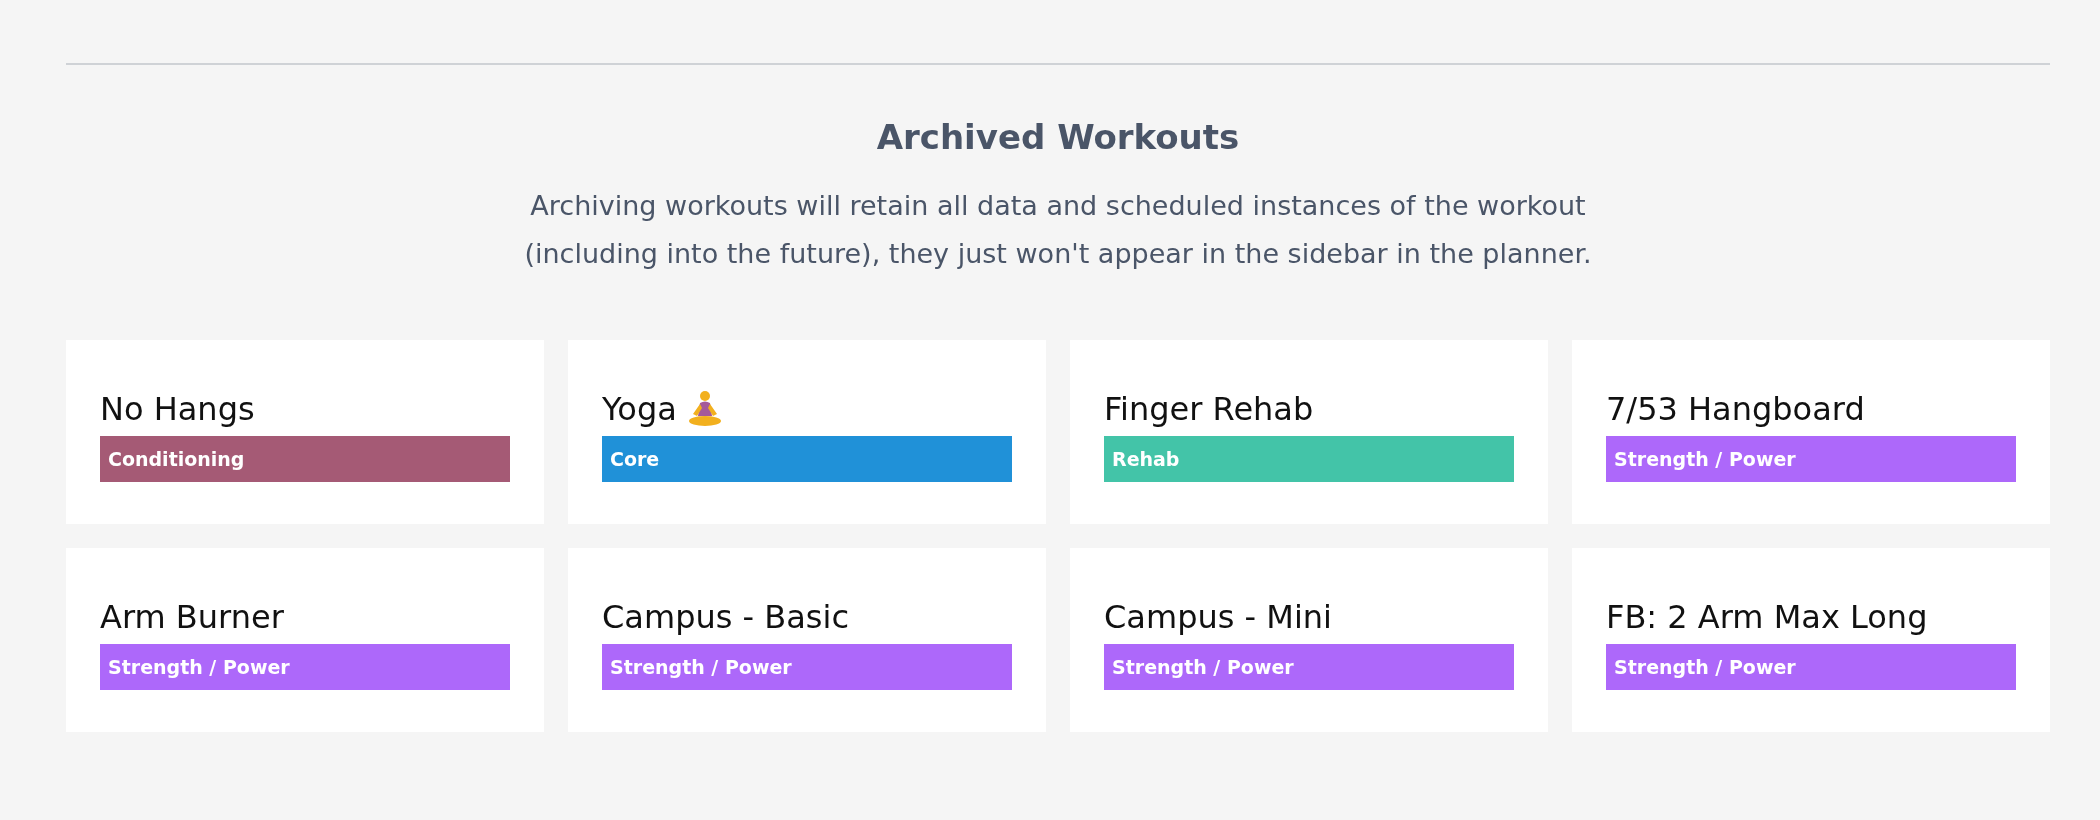 The width and height of the screenshot is (2100, 820). What do you see at coordinates (1309, 431) in the screenshot?
I see `workout-card: Finger Rehab Rehab` at bounding box center [1309, 431].